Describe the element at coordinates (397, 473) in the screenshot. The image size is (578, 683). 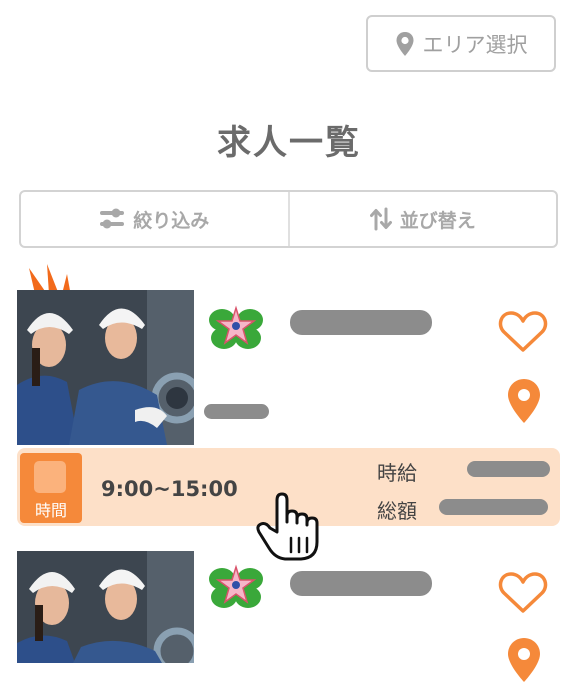
I see `hourly-wage-label: 時給` at that location.